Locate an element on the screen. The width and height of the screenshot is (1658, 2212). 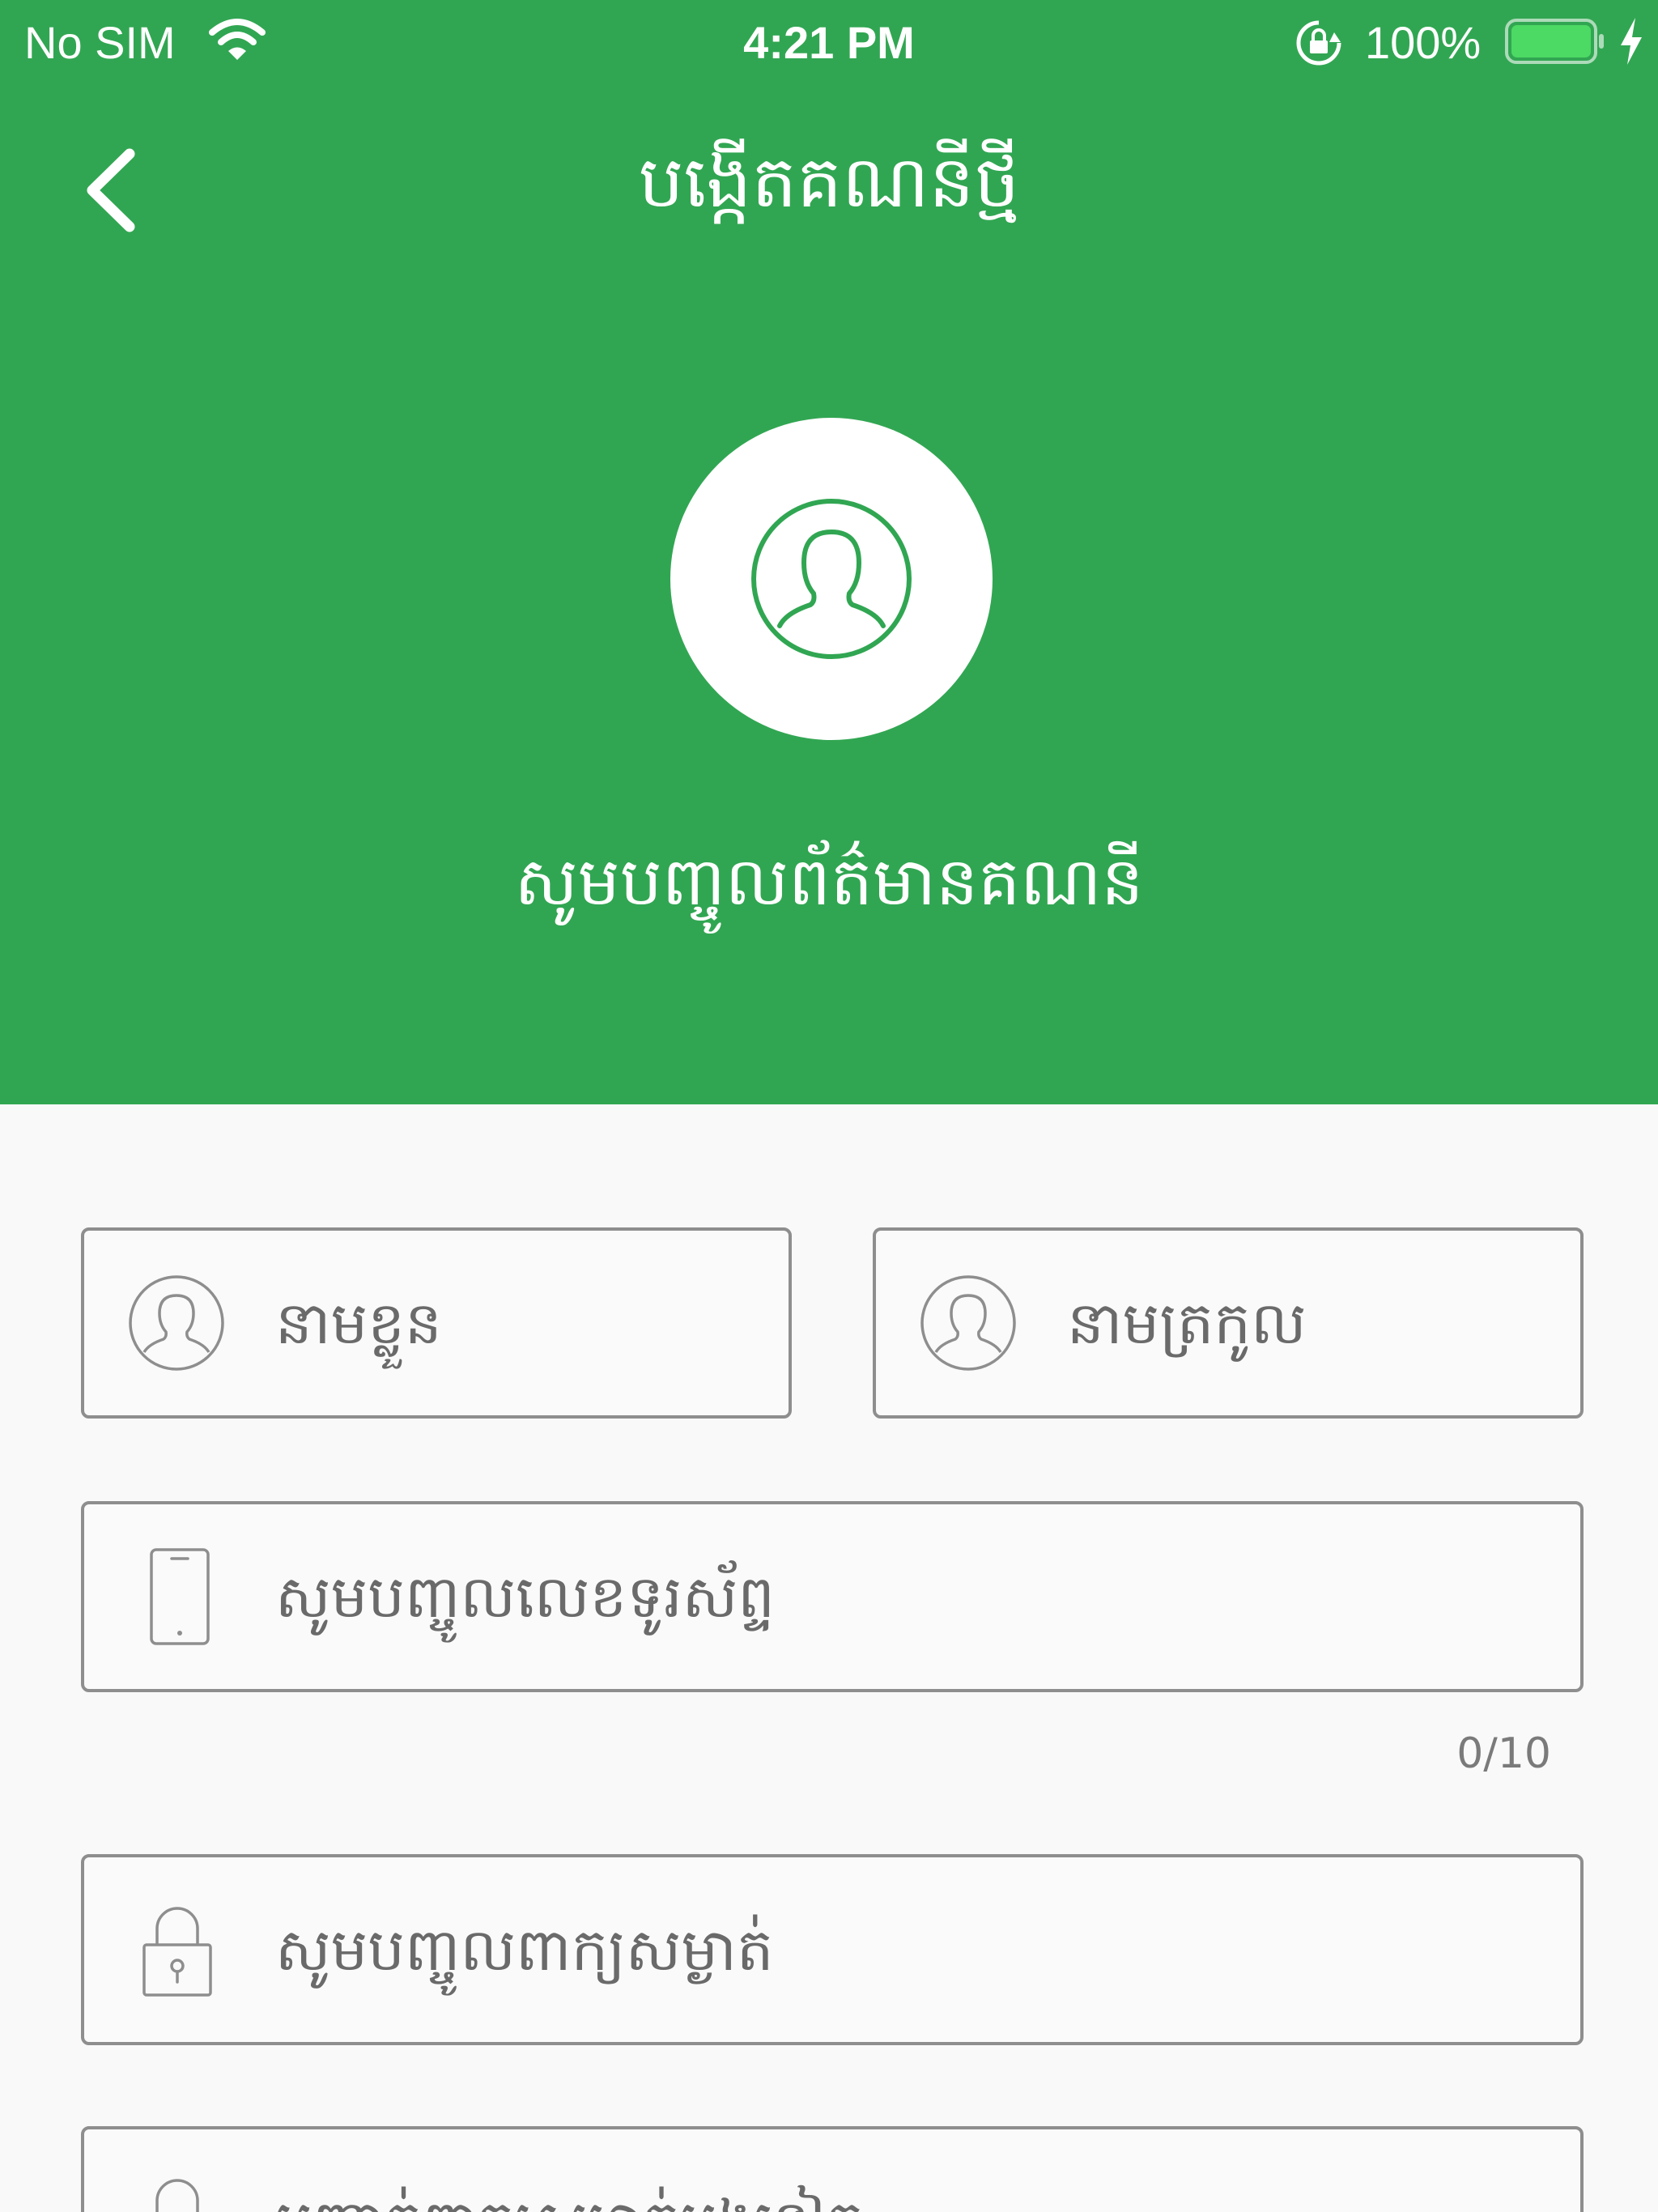
avatar-button is located at coordinates (831, 579).